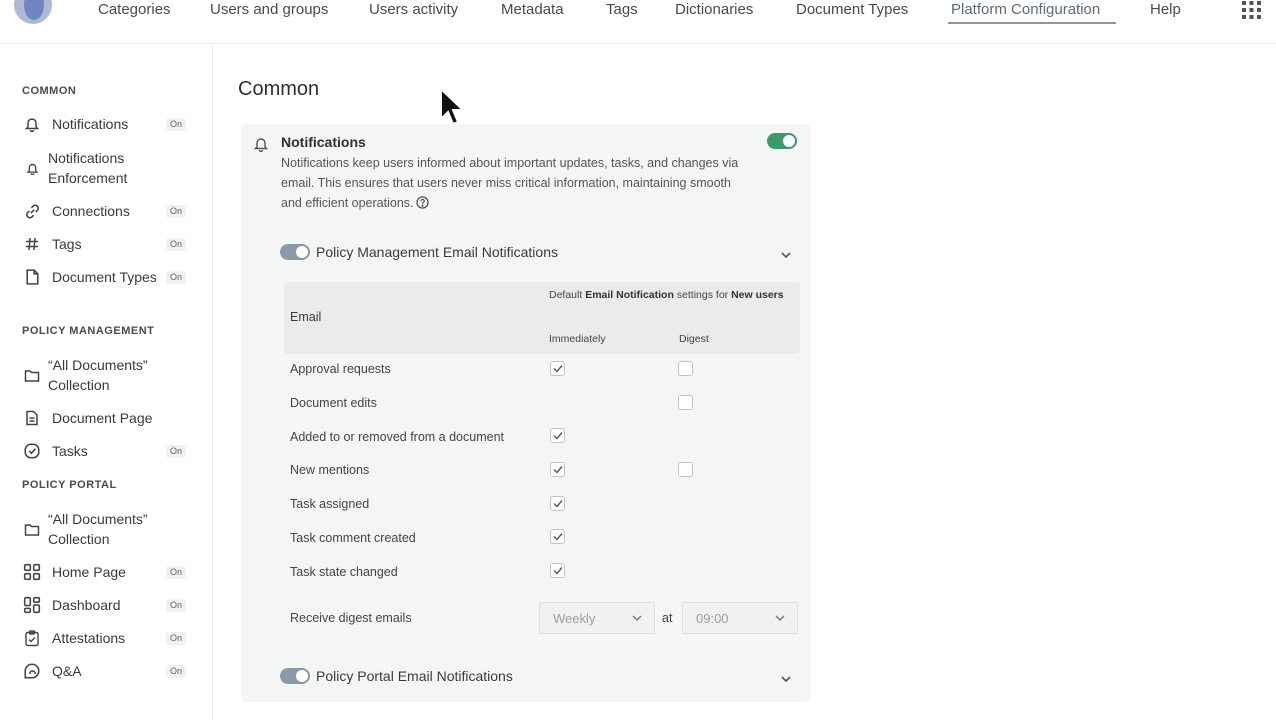  Describe the element at coordinates (330, 470) in the screenshot. I see `table-row-label: New mentions` at that location.